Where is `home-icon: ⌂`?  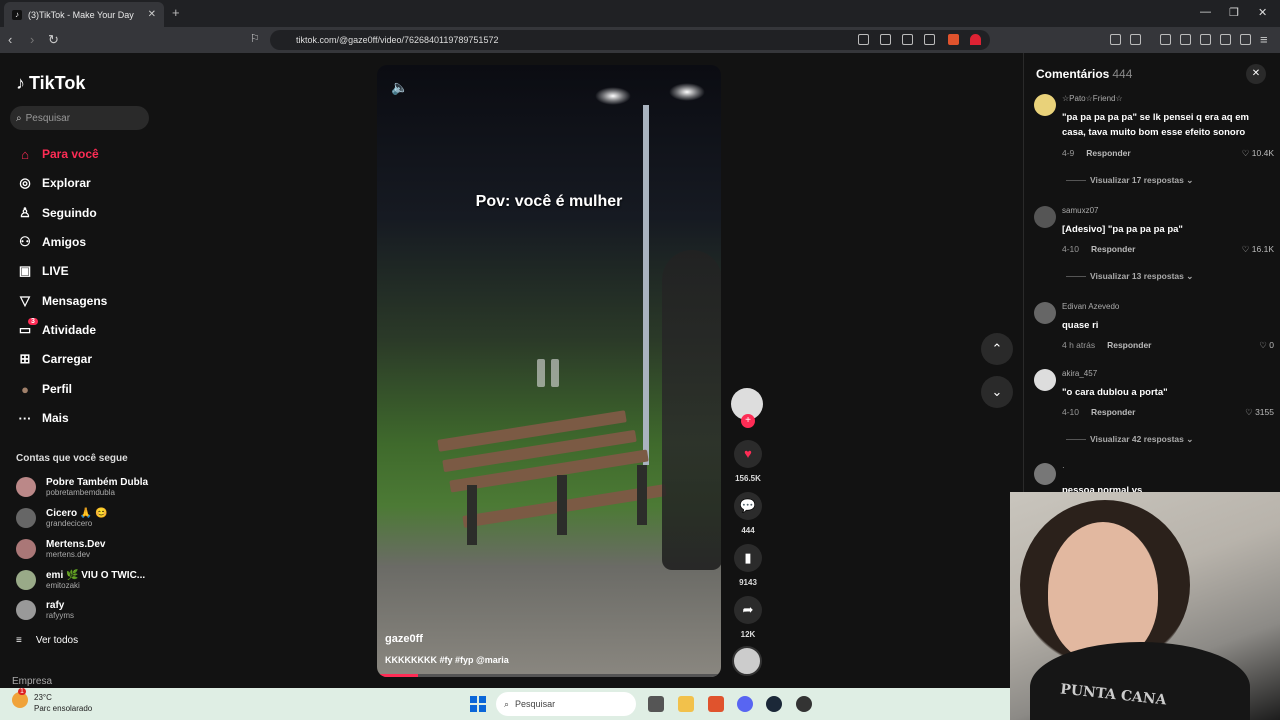
home-icon: ⌂ is located at coordinates (25, 154).